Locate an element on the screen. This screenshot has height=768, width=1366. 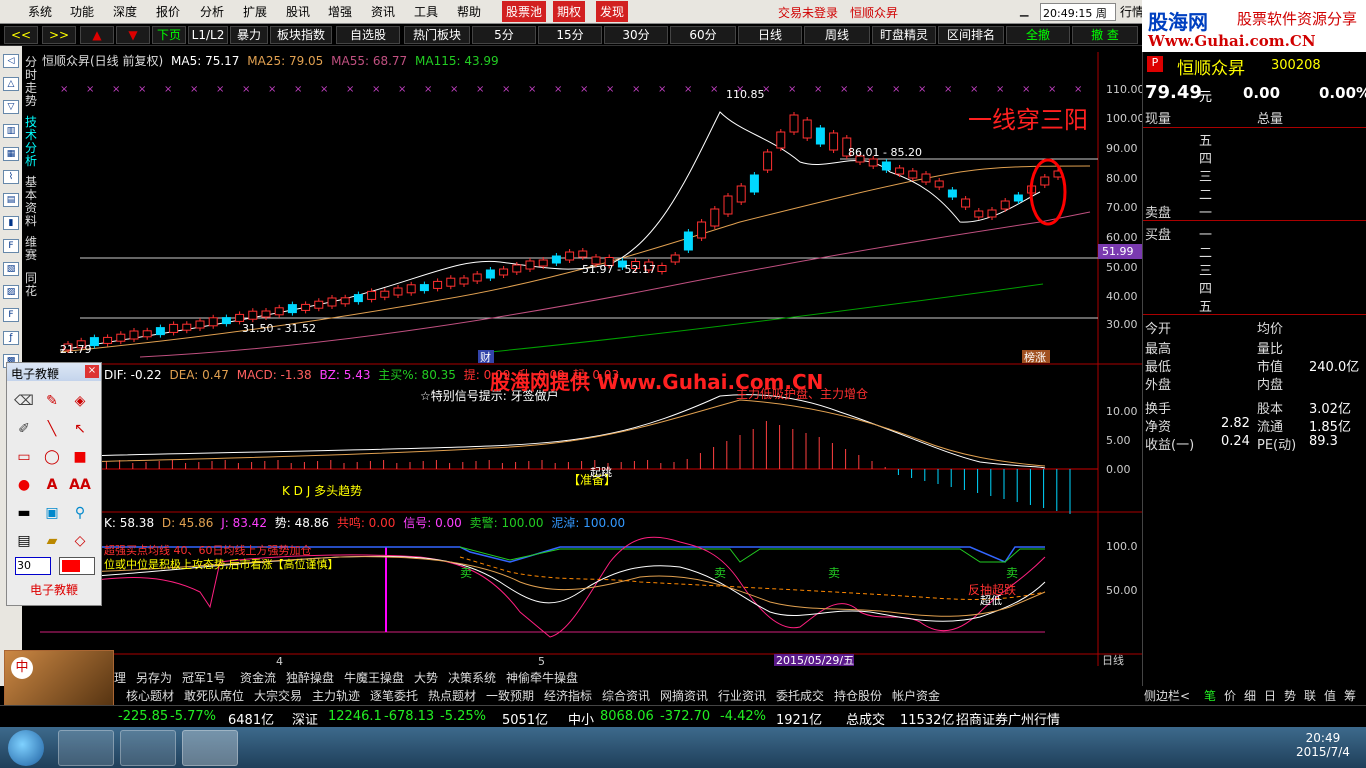
line-width-icon: ▬ is located at coordinates (24, 513).